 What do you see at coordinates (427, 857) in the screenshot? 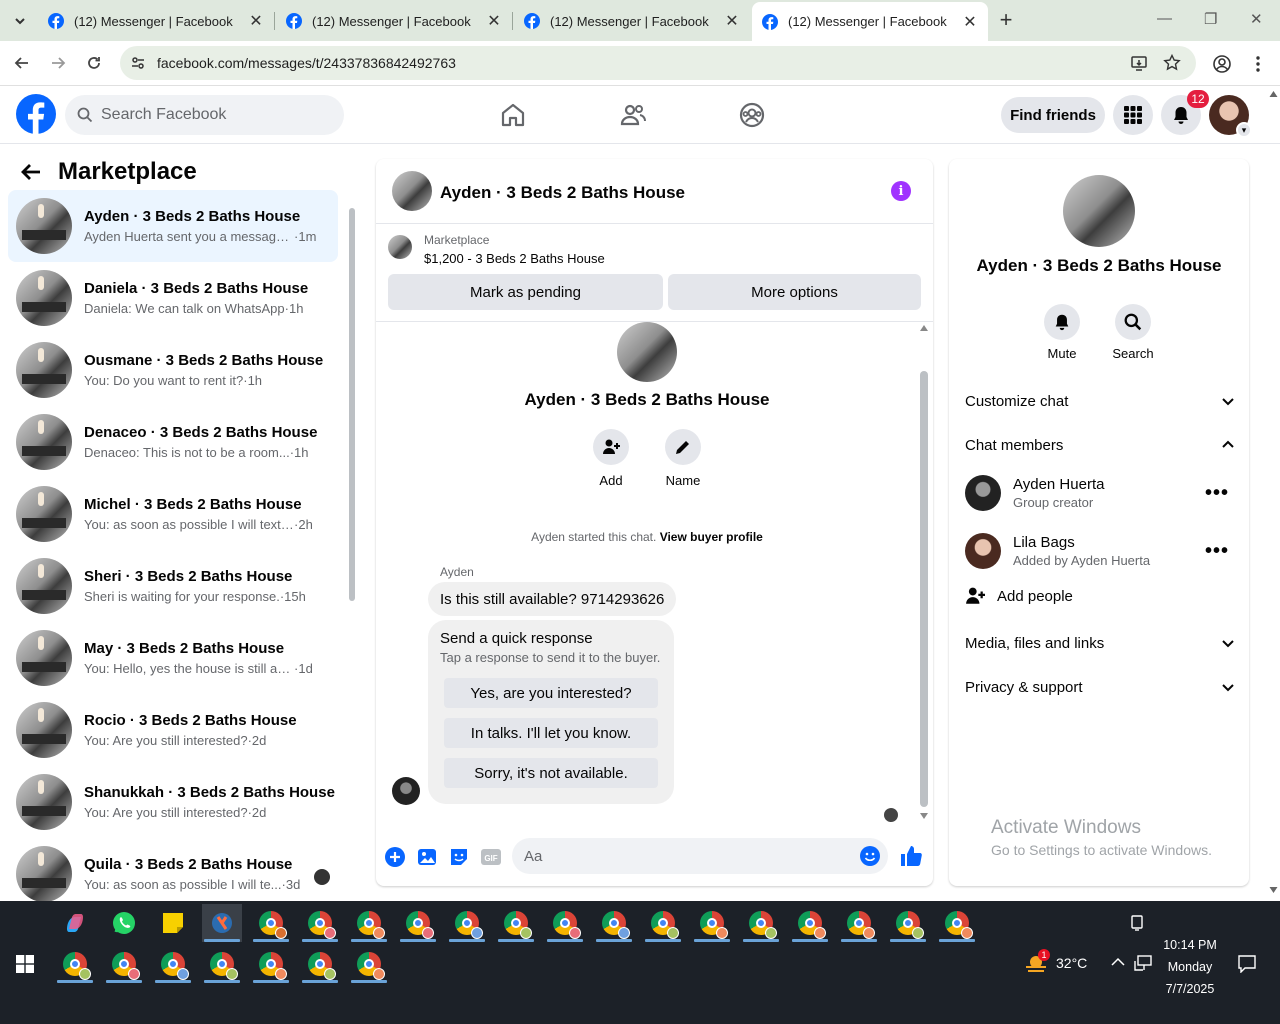
I see `photo-icon` at bounding box center [427, 857].